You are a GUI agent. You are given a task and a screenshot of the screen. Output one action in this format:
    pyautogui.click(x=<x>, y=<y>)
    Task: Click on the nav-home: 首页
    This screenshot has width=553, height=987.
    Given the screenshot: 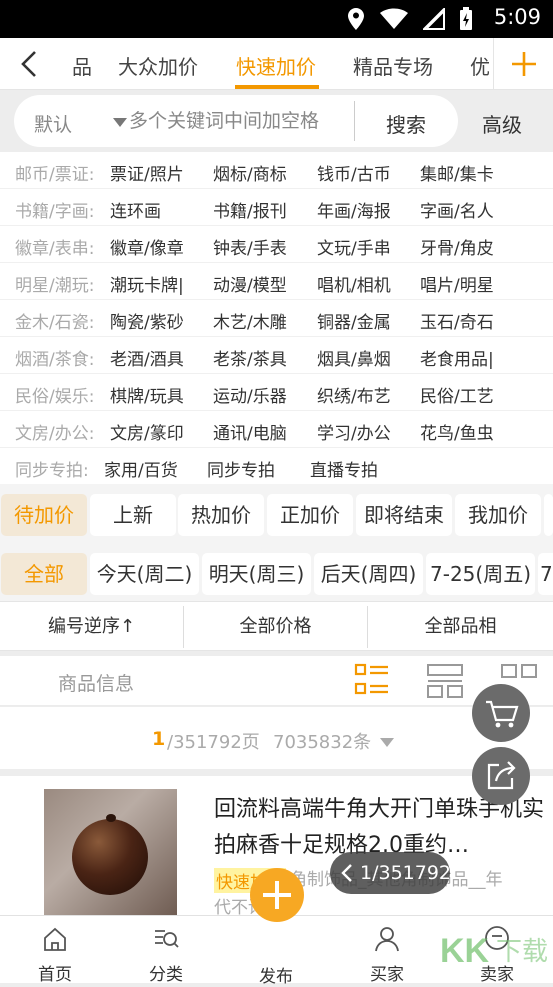 What is the action you would take?
    pyautogui.click(x=55, y=950)
    